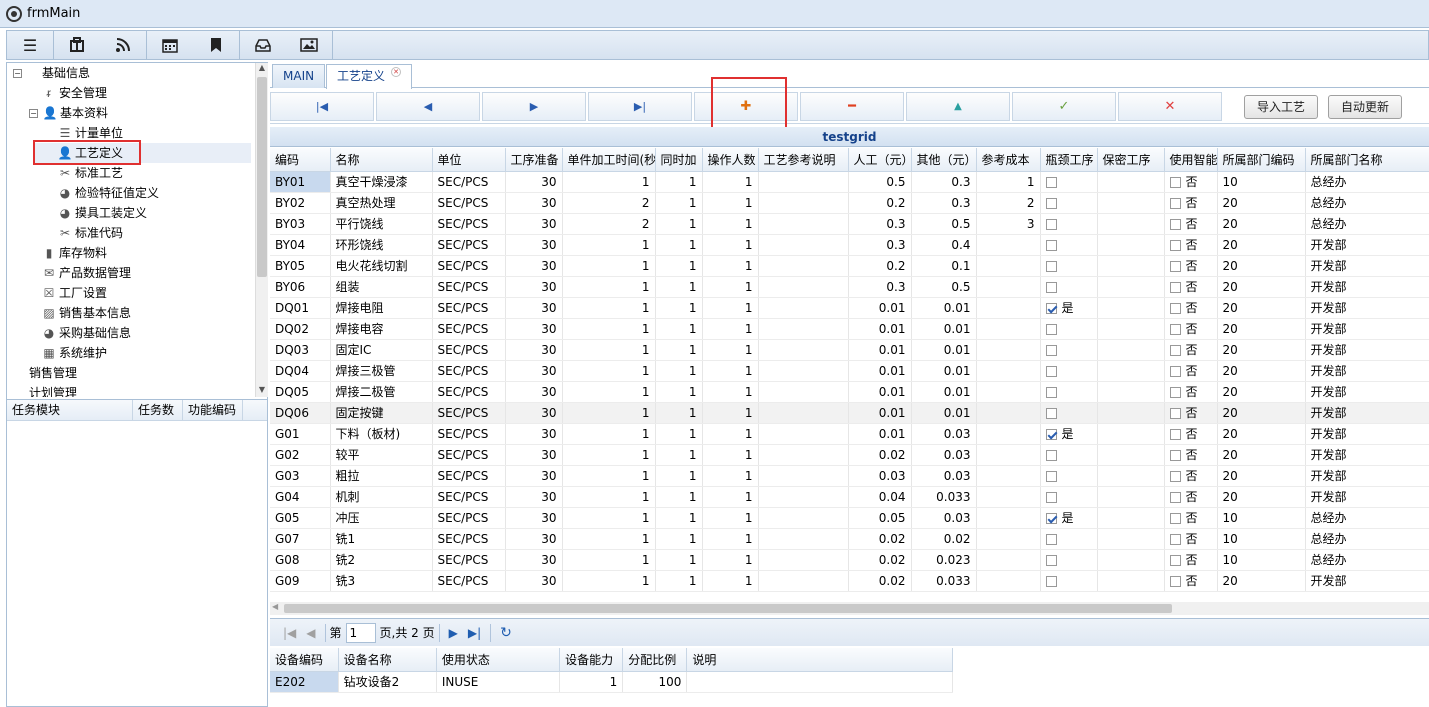  What do you see at coordinates (275, 606) in the screenshot?
I see `scroll-left-icon: ◀` at bounding box center [275, 606].